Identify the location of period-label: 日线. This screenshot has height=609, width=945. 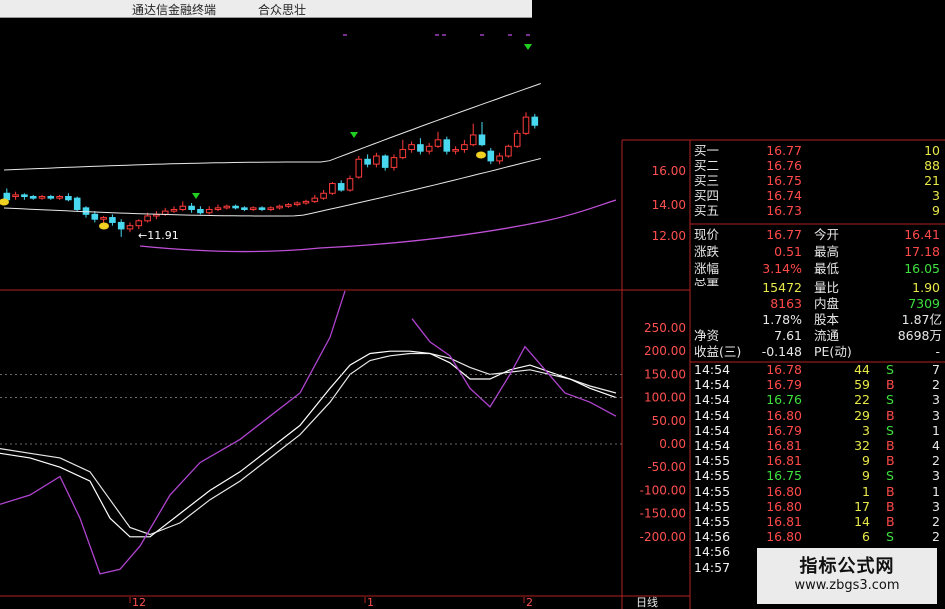
(647, 602).